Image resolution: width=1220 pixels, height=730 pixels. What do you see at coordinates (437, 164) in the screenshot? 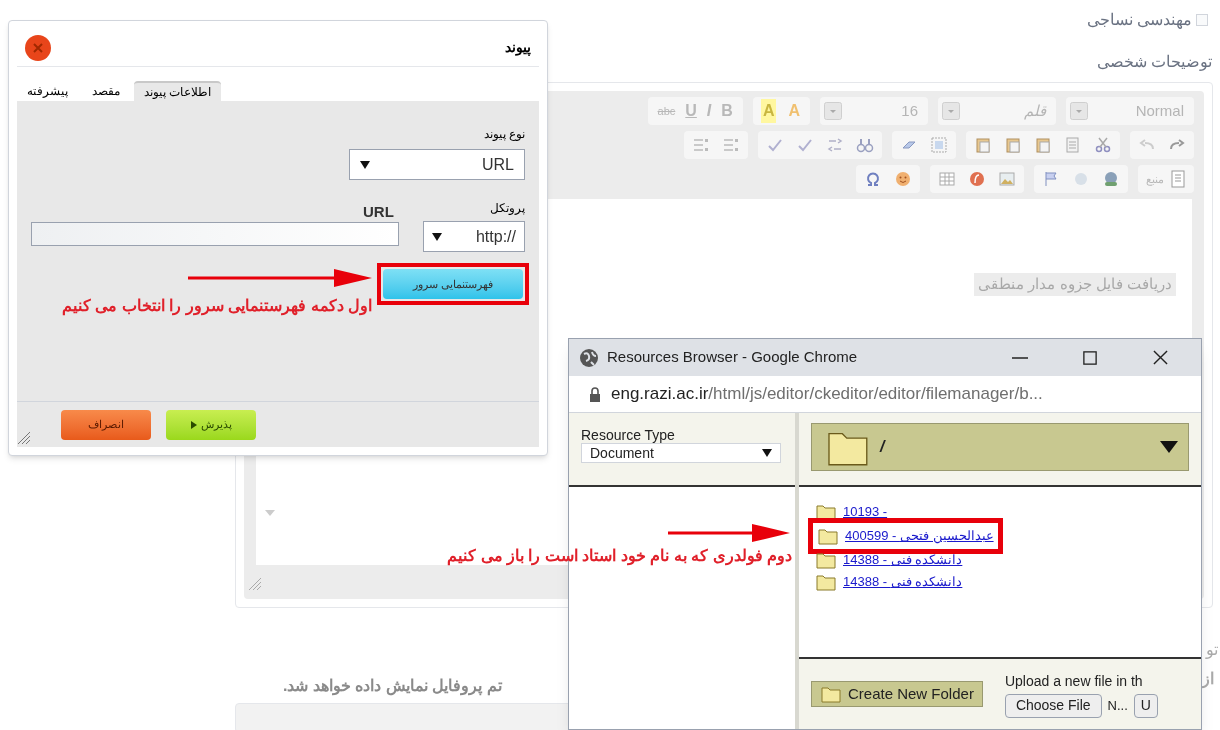
I see `link-type-select: URL` at bounding box center [437, 164].